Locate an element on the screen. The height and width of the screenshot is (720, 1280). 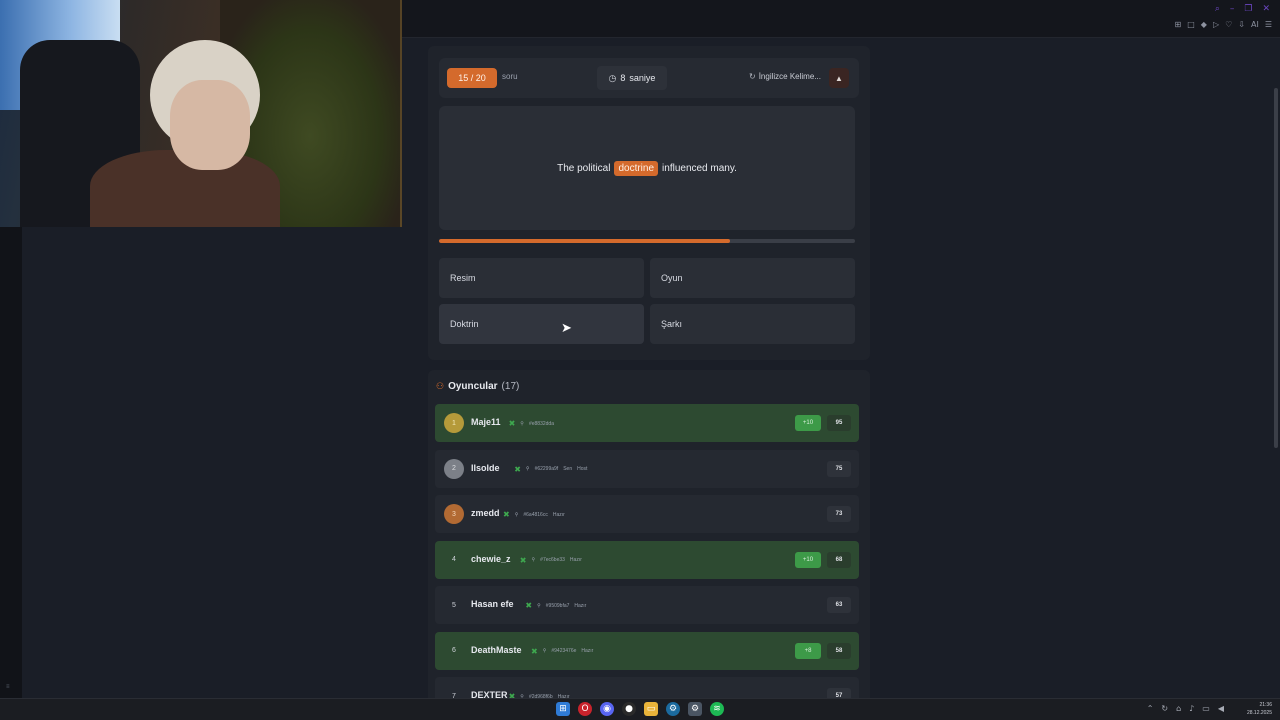
mouse-cursor-icon: ➤ is located at coordinates (566, 328).